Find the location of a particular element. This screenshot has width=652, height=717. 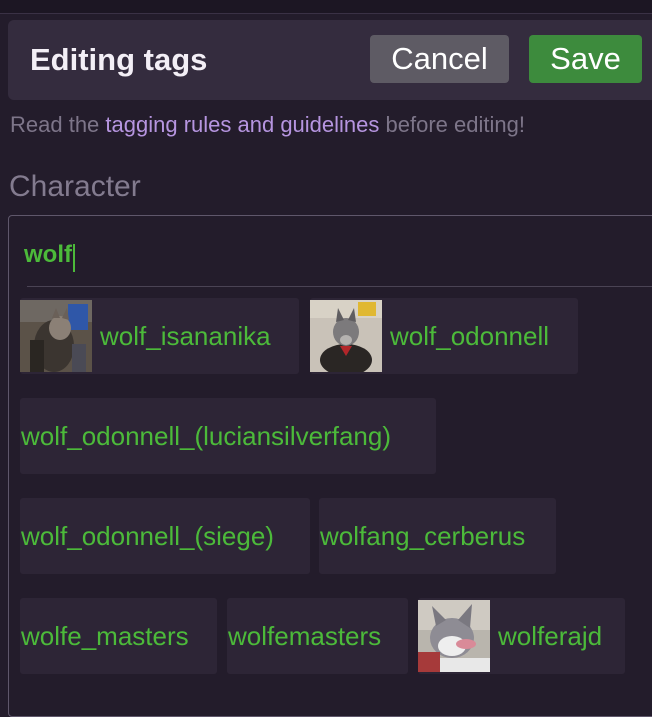

suggestion-chip: wolf_odonnell_(siege) is located at coordinates (165, 536).